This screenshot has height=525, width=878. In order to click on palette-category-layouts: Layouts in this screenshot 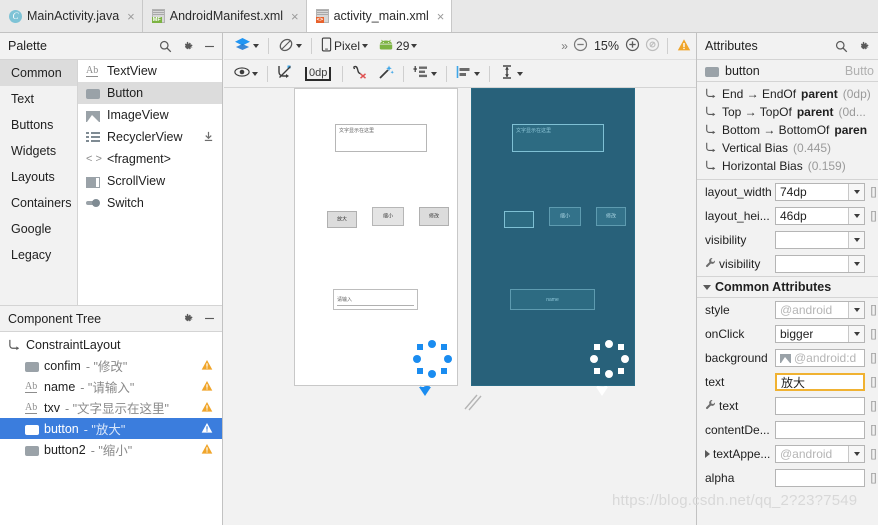, I will do `click(38, 177)`.